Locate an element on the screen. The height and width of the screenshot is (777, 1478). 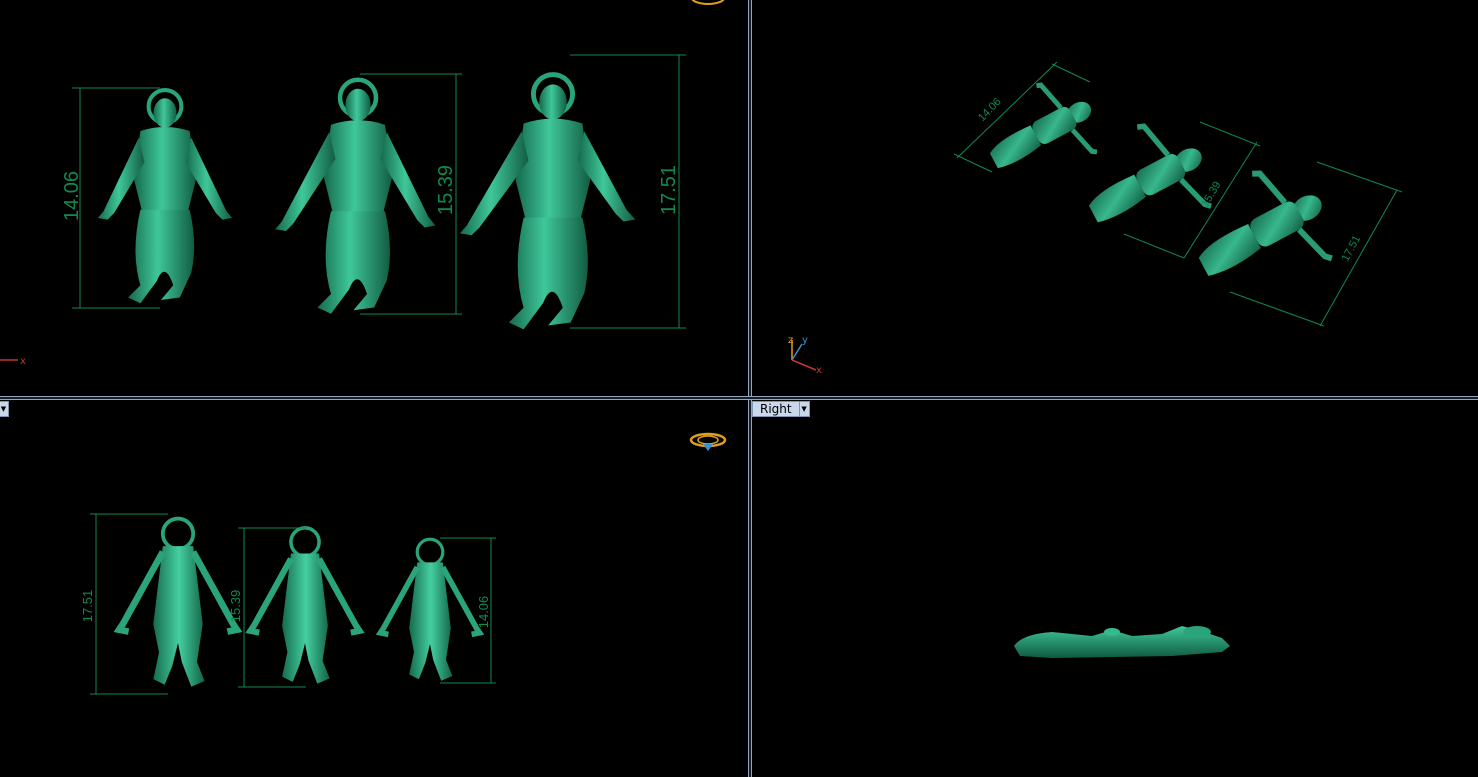
dimension-label-3: 14.06 is located at coordinates (483, 612).